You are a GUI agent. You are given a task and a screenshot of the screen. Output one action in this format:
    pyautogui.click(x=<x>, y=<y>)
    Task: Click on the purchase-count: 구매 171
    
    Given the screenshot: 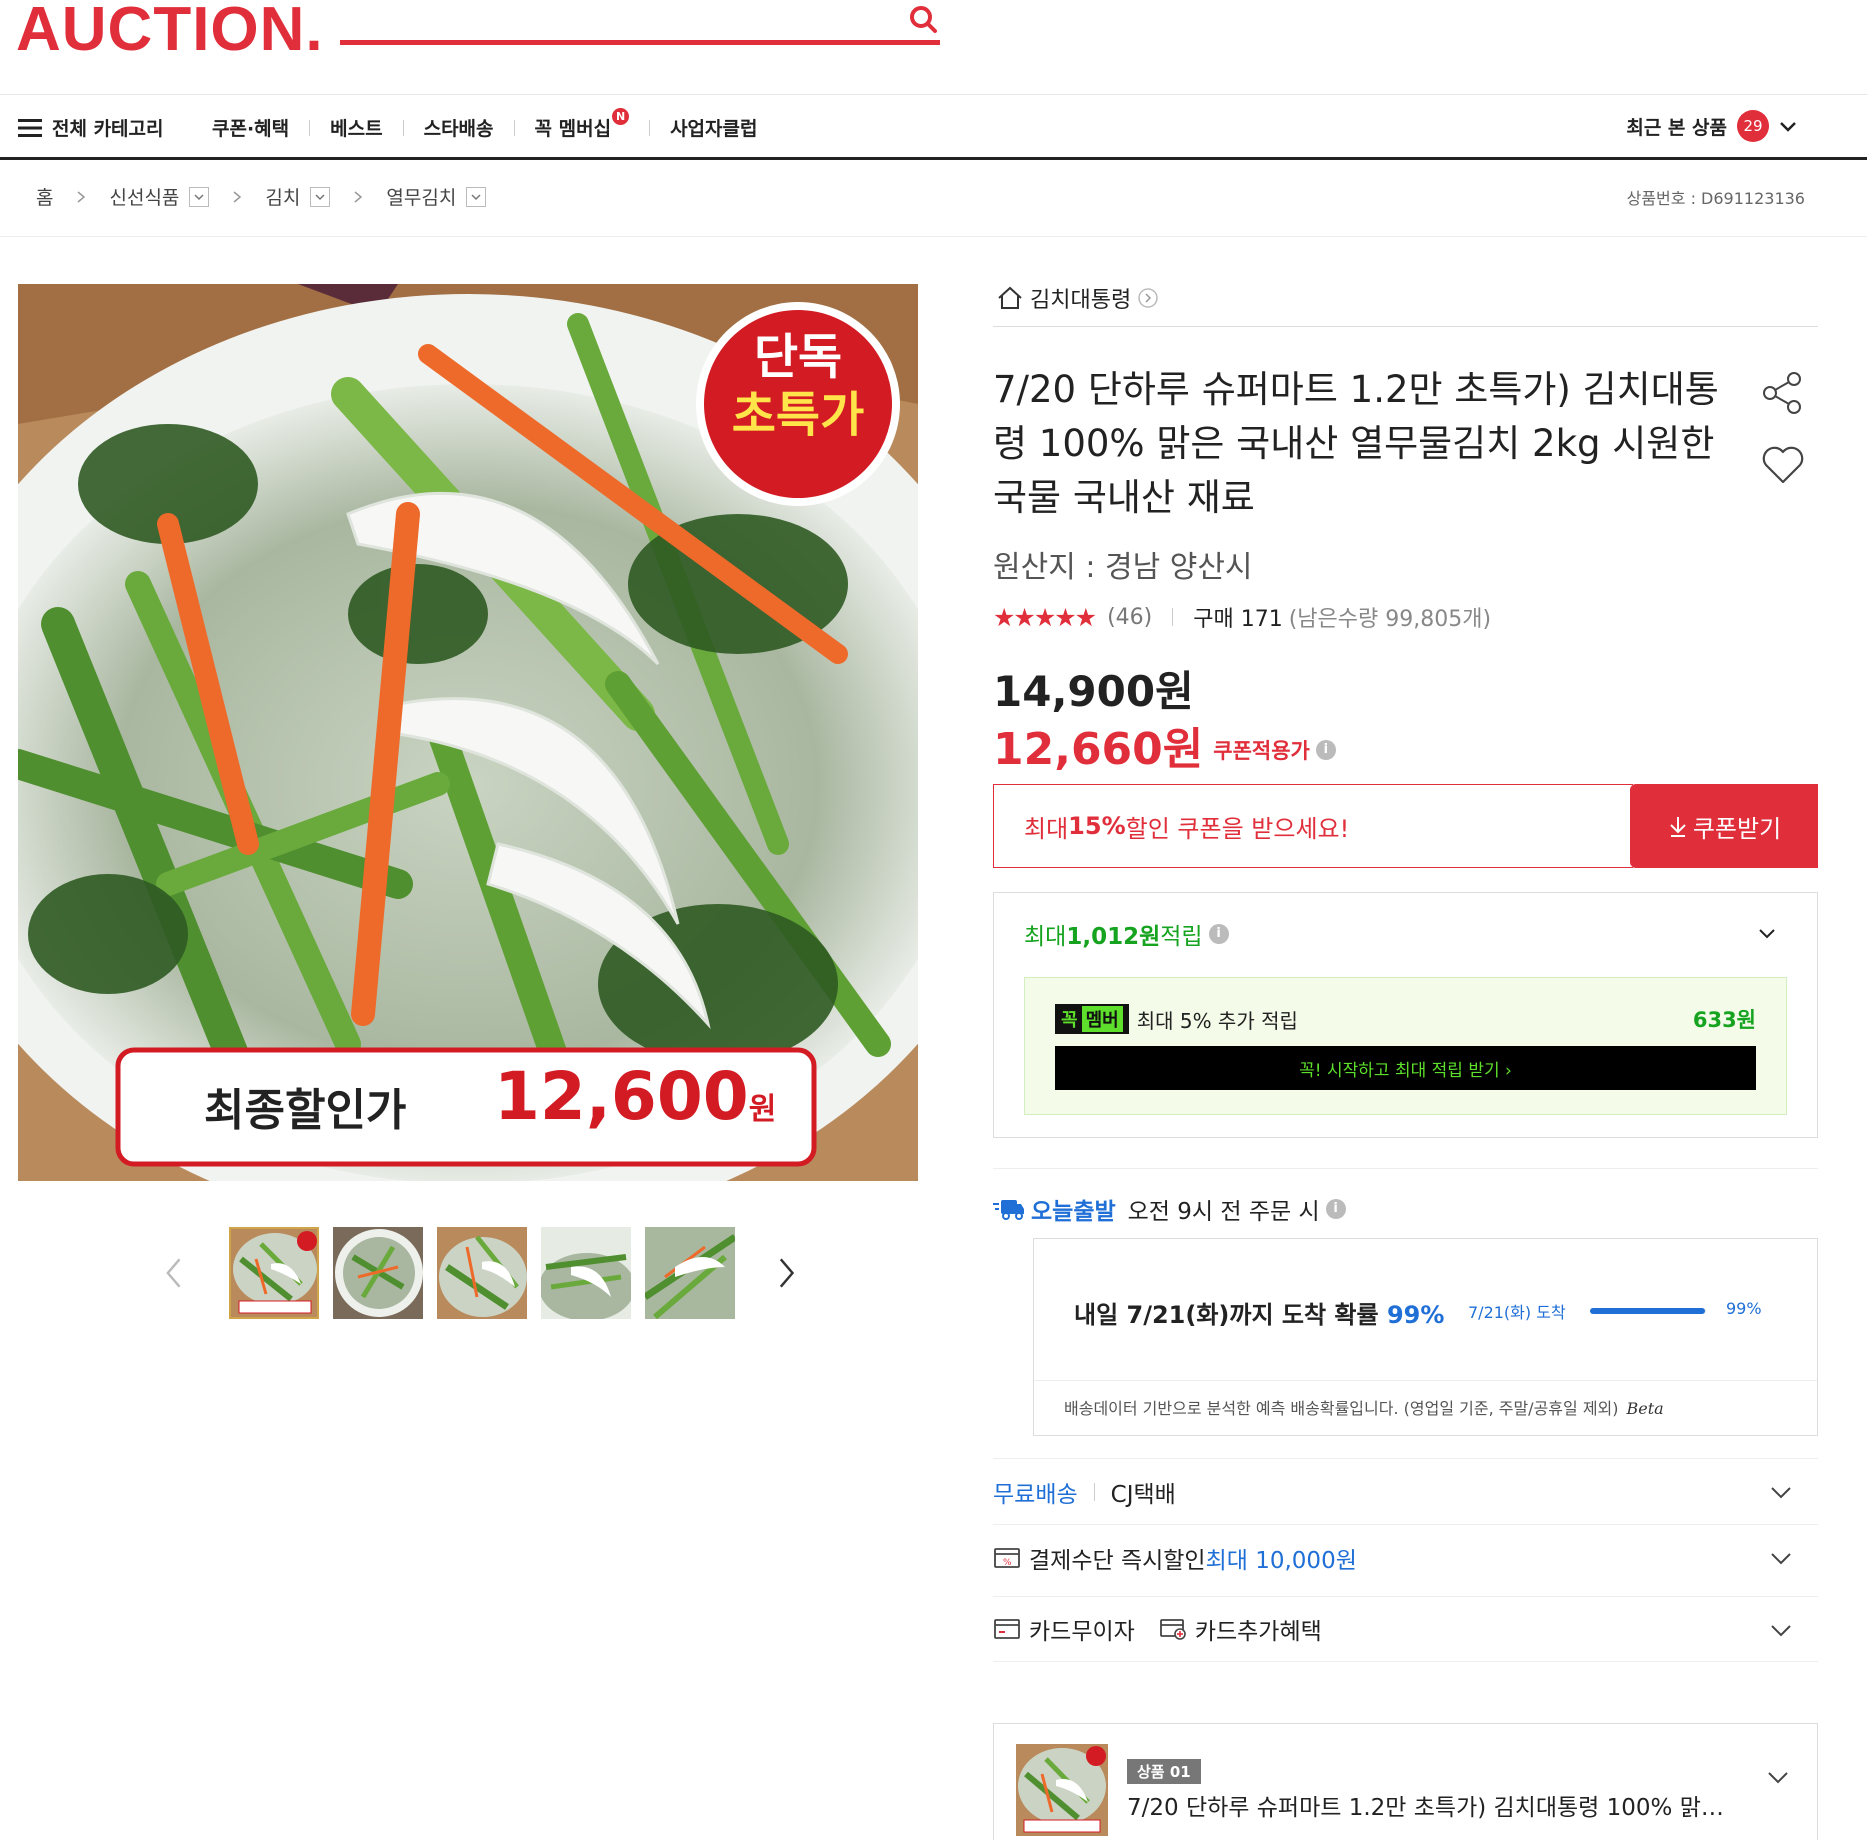 What is the action you would take?
    pyautogui.click(x=1238, y=619)
    